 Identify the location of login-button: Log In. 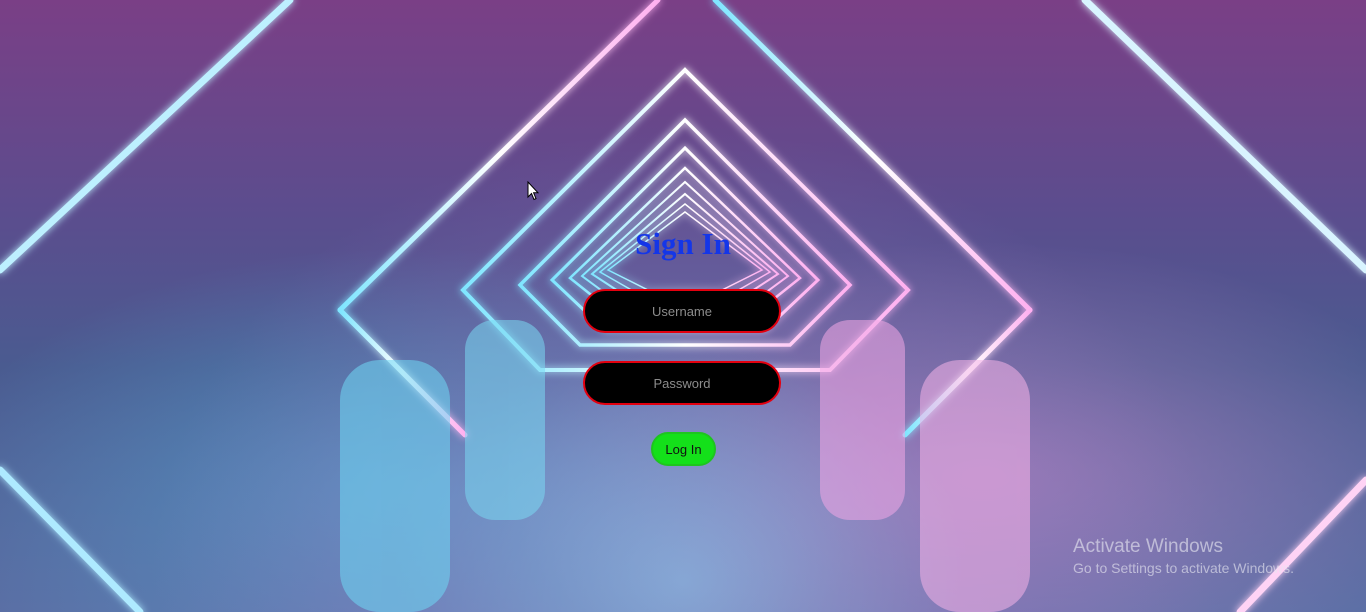
(683, 449).